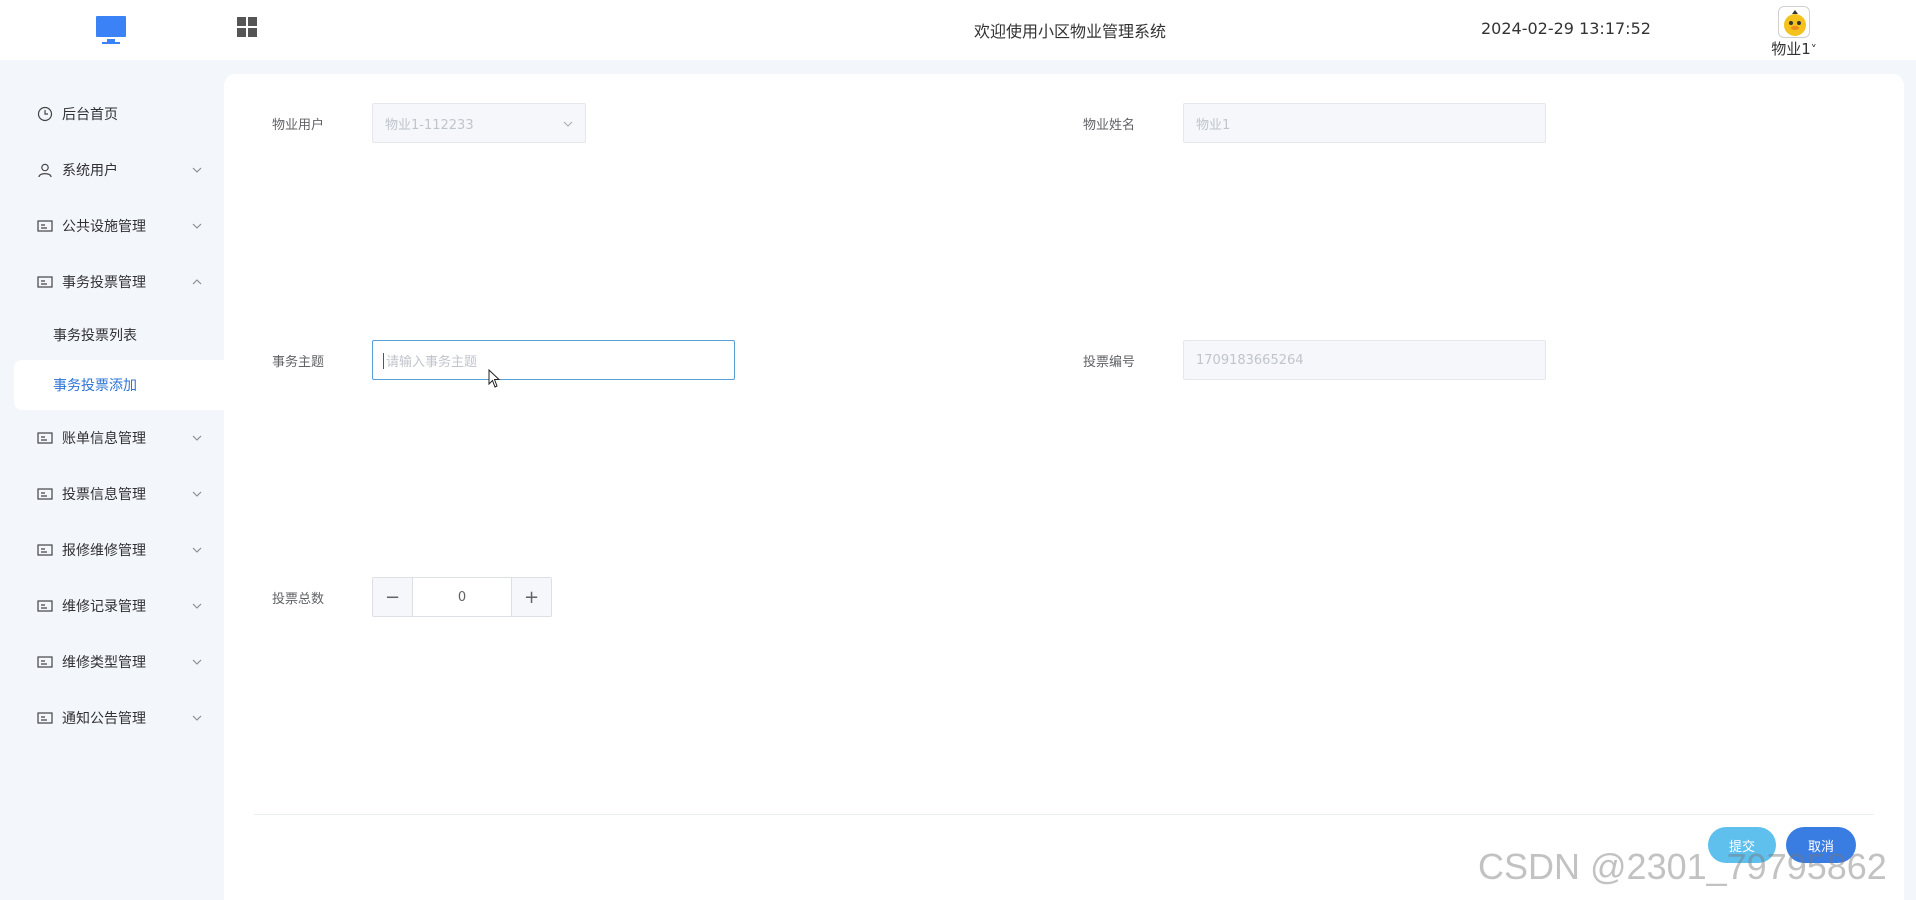 The image size is (1916, 900). I want to click on chevron-down-icon: ˅, so click(1813, 50).